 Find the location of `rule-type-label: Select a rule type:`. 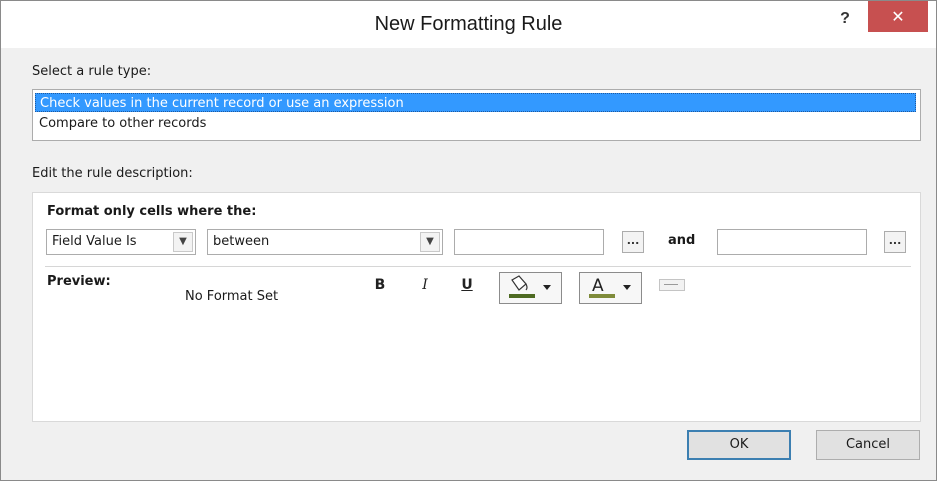

rule-type-label: Select a rule type: is located at coordinates (92, 71).